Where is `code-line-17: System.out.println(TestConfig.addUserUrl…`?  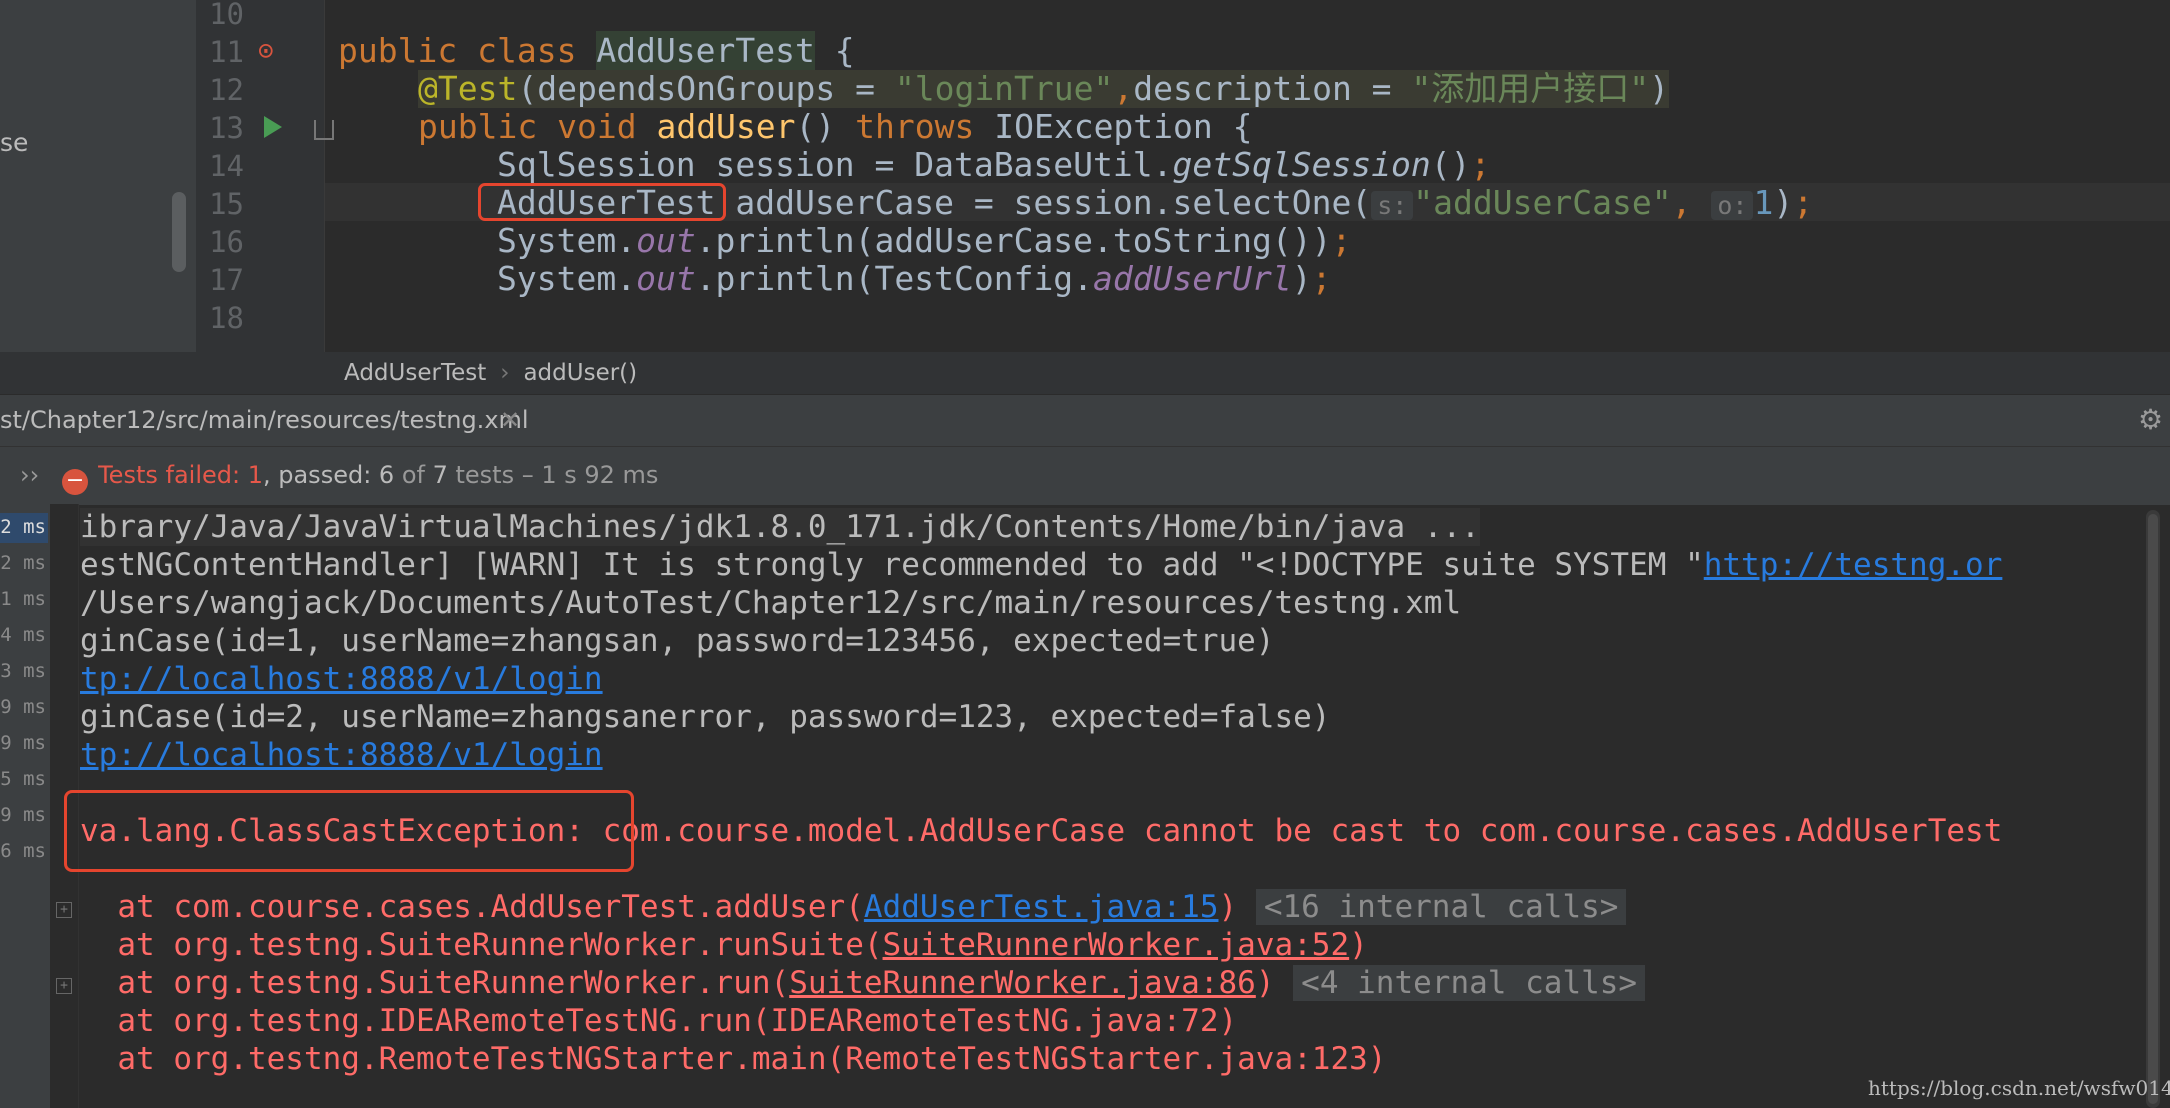
code-line-17: System.out.println(TestConfig.addUserUrl… is located at coordinates (914, 278).